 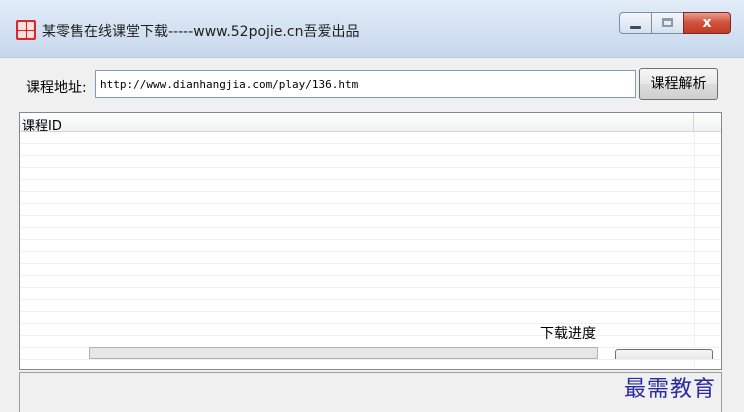 What do you see at coordinates (343, 353) in the screenshot?
I see `download-progress-bar` at bounding box center [343, 353].